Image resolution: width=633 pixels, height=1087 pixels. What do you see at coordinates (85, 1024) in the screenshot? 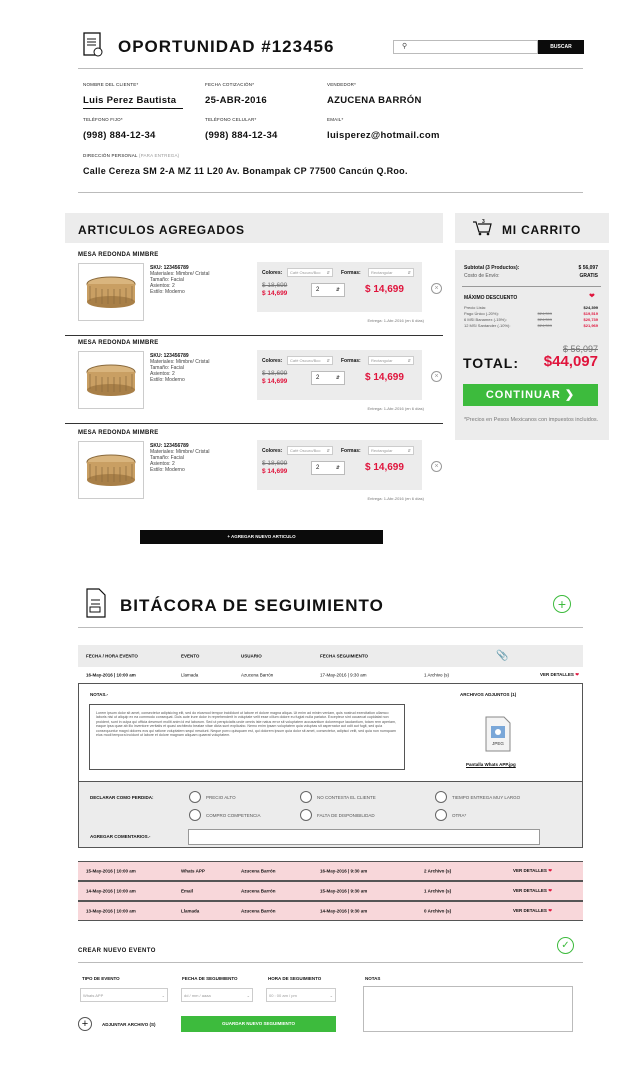
I see `add-file-icon: +` at bounding box center [85, 1024].